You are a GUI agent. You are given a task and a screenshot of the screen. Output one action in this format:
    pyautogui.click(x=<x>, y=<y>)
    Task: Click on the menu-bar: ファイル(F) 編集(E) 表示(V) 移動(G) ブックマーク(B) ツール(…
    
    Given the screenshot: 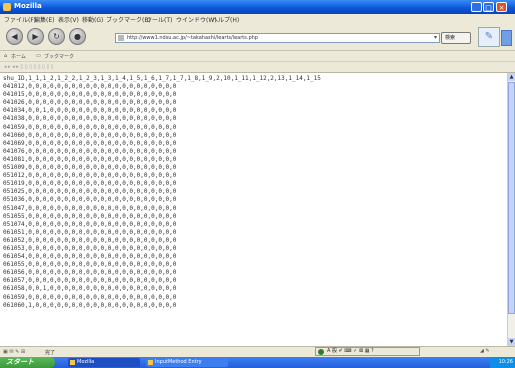 What is the action you would take?
    pyautogui.click(x=257, y=19)
    